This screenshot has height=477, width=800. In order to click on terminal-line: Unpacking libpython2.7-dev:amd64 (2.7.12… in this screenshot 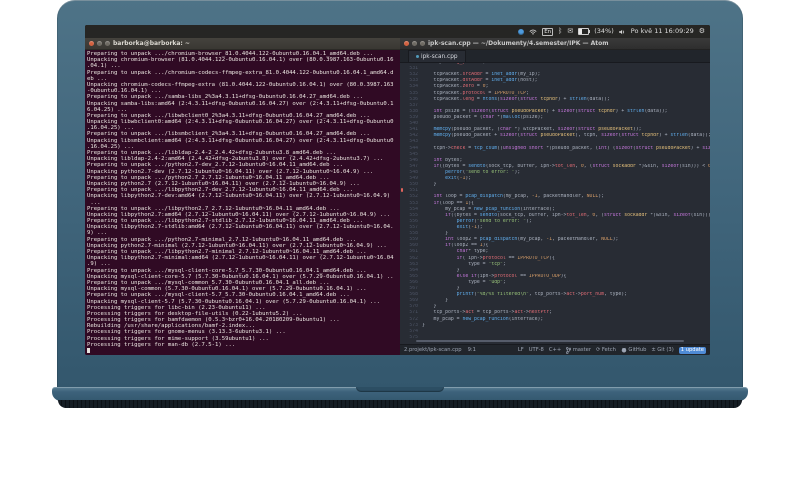, I will do `click(239, 196)`.